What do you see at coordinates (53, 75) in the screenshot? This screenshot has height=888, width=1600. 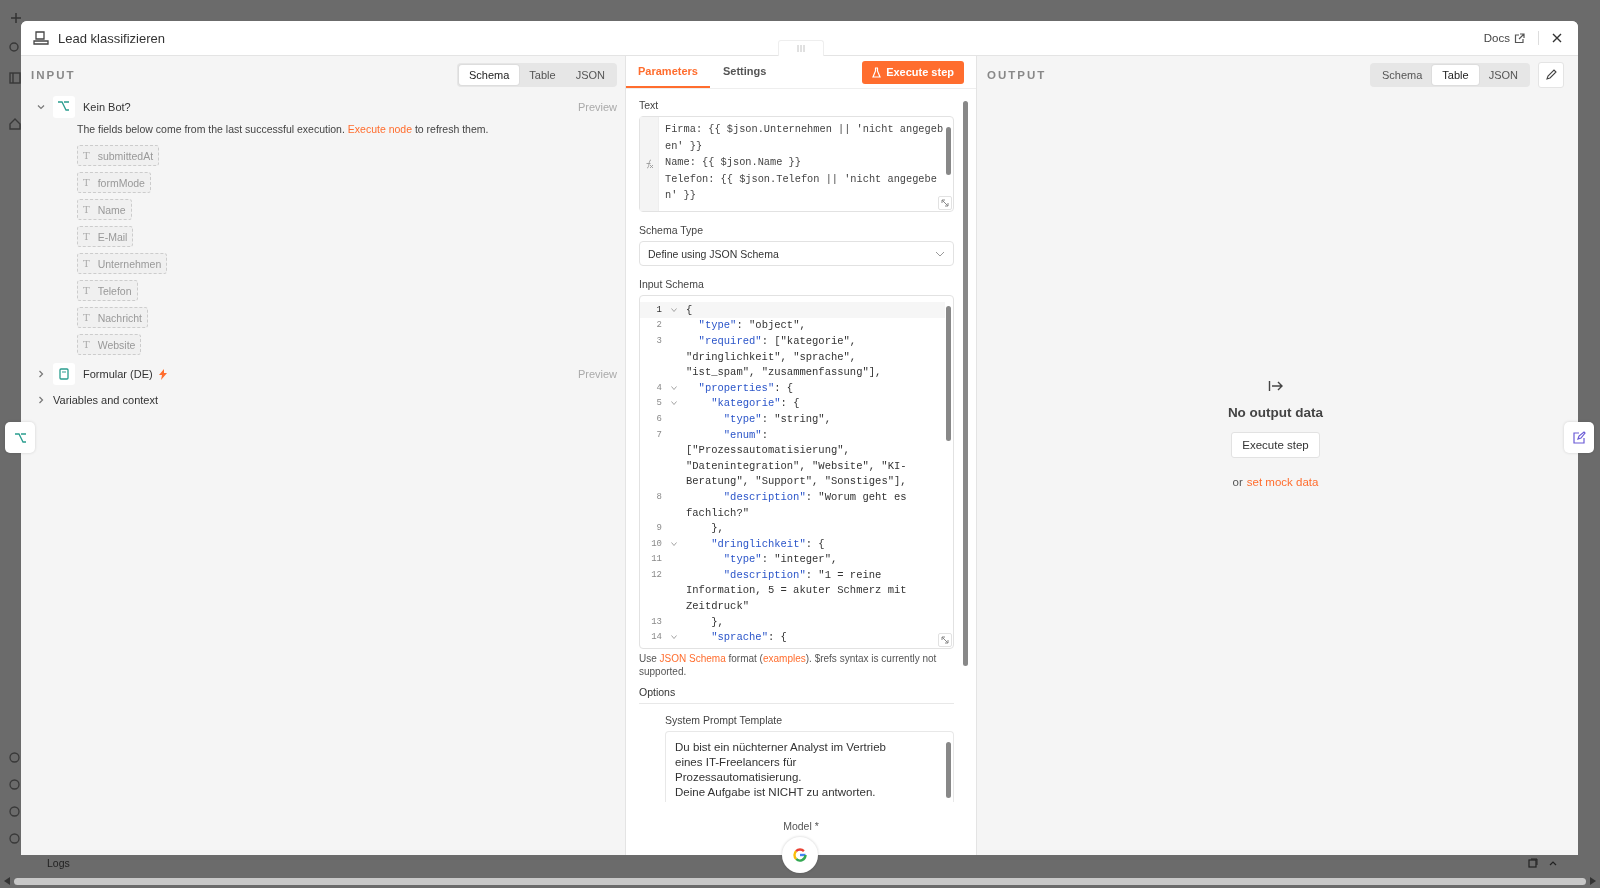 I see `panel-heading: INPUT` at bounding box center [53, 75].